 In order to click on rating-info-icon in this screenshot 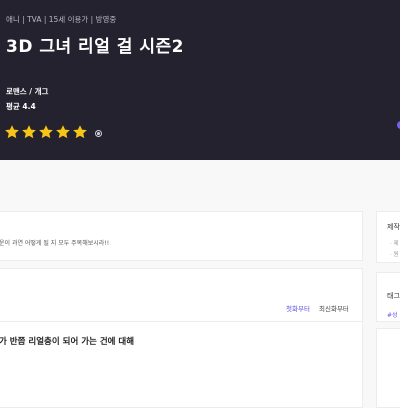, I will do `click(98, 133)`.